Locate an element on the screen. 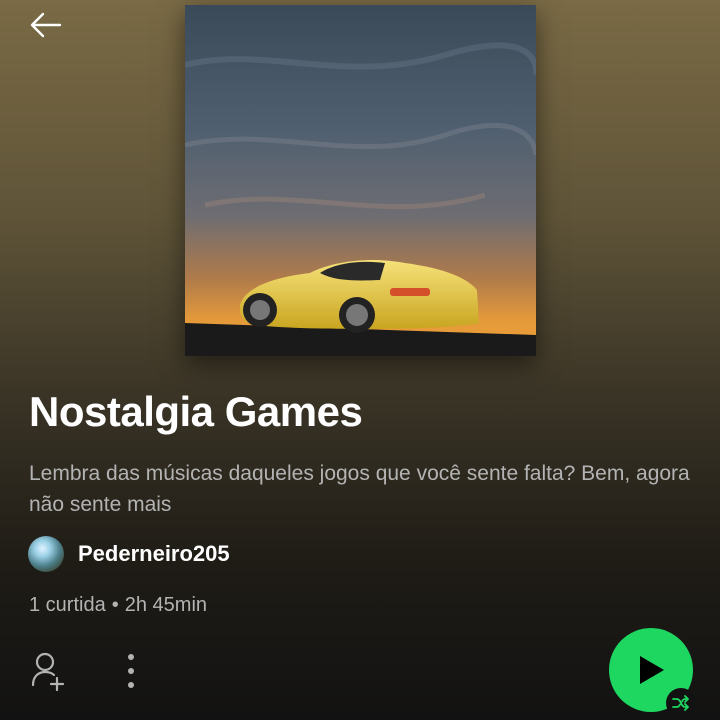 This screenshot has height=720, width=720. user-avatar is located at coordinates (46, 554).